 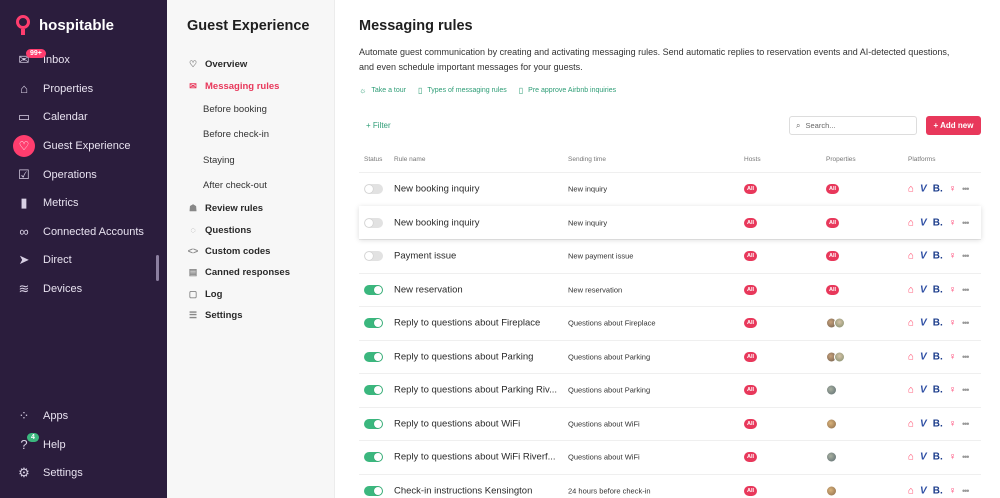 What do you see at coordinates (257, 64) in the screenshot?
I see `subnav-item-overview: ♡ Overview` at bounding box center [257, 64].